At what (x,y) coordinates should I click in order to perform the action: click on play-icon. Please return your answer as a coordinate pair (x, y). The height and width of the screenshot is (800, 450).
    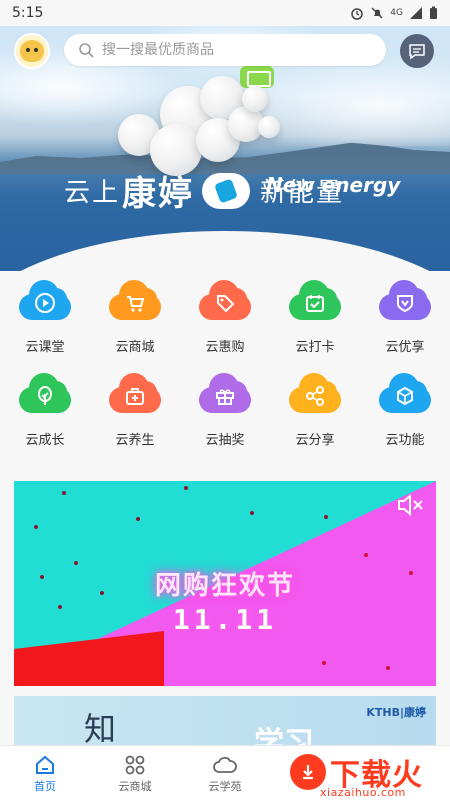
    Looking at the image, I should click on (45, 300).